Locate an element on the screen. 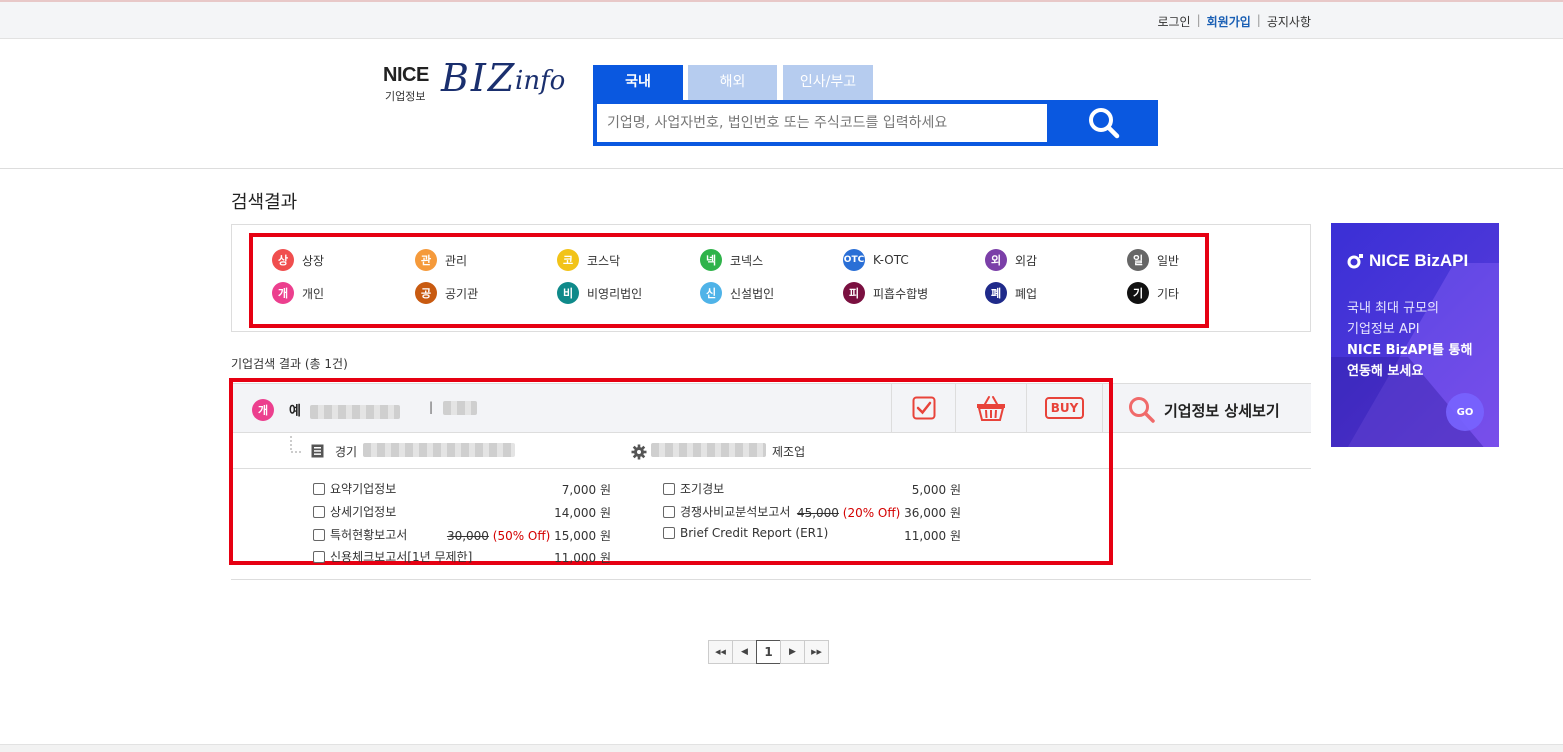 The image size is (1563, 752). legend-badge: 공 is located at coordinates (426, 293).